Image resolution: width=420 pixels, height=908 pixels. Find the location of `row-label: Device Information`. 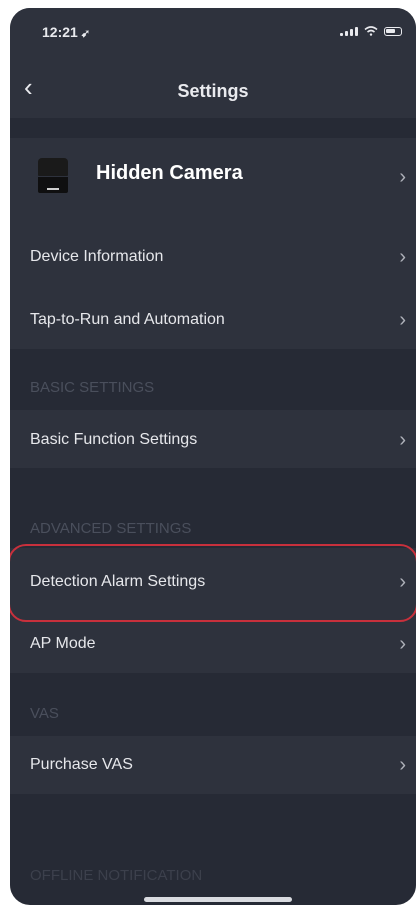

row-label: Device Information is located at coordinates (97, 256).